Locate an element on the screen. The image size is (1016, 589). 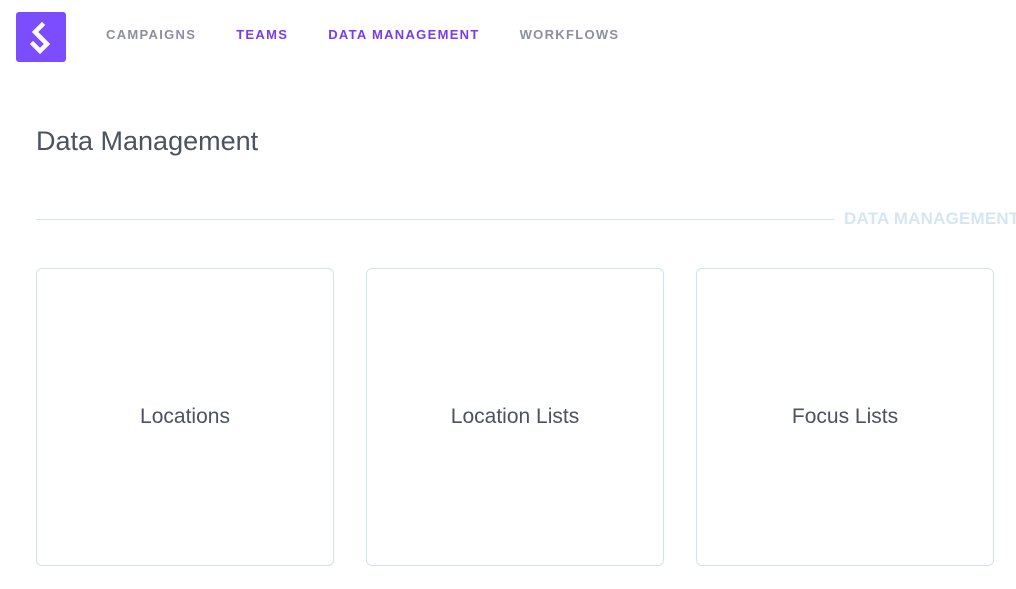
nav-workflows: WORKFLOWS is located at coordinates (570, 34).